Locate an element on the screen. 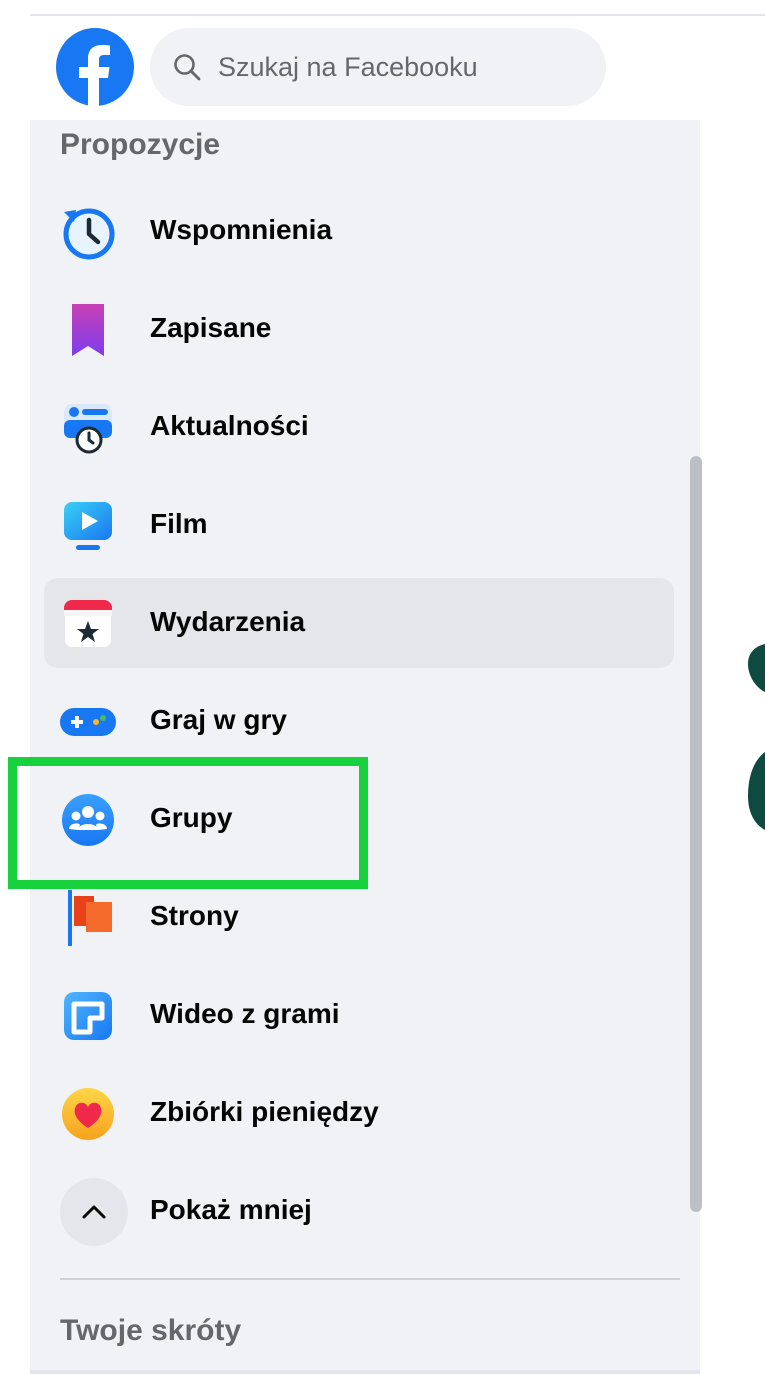  chevron-up-icon is located at coordinates (94, 1212).